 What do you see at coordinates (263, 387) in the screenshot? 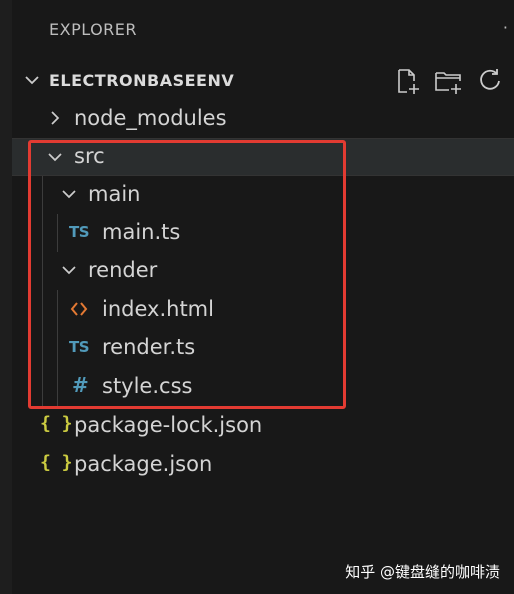
I see `tree-item-style-css: # style.css` at bounding box center [263, 387].